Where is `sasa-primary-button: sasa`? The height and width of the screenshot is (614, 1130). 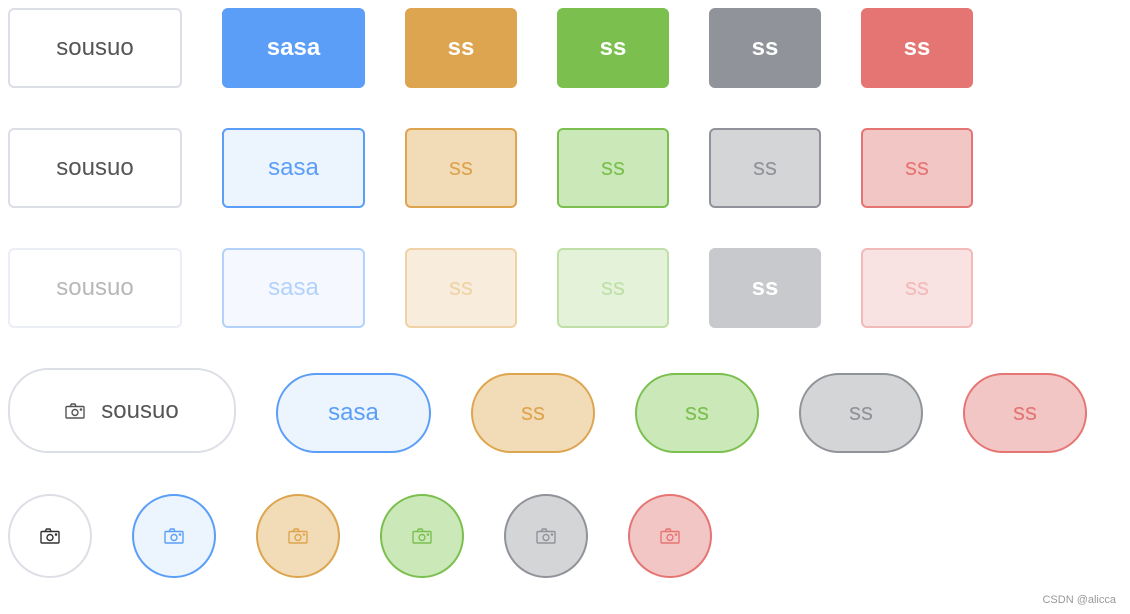 sasa-primary-button: sasa is located at coordinates (293, 48).